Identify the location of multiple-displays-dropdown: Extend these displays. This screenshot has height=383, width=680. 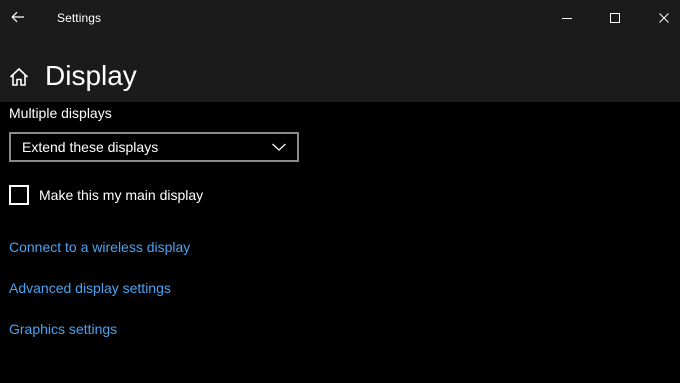
(154, 147).